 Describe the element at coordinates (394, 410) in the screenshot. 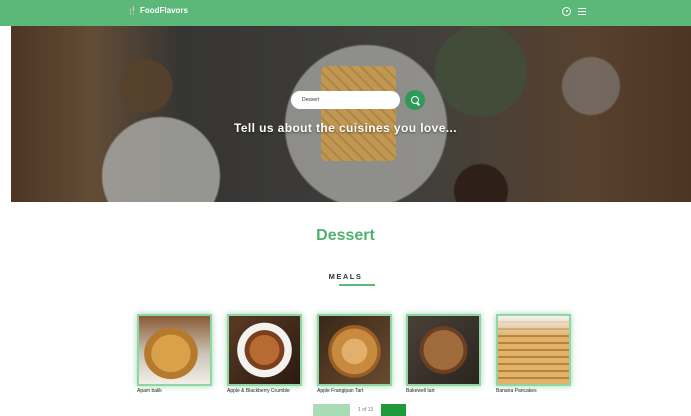

I see `next-page-button` at that location.